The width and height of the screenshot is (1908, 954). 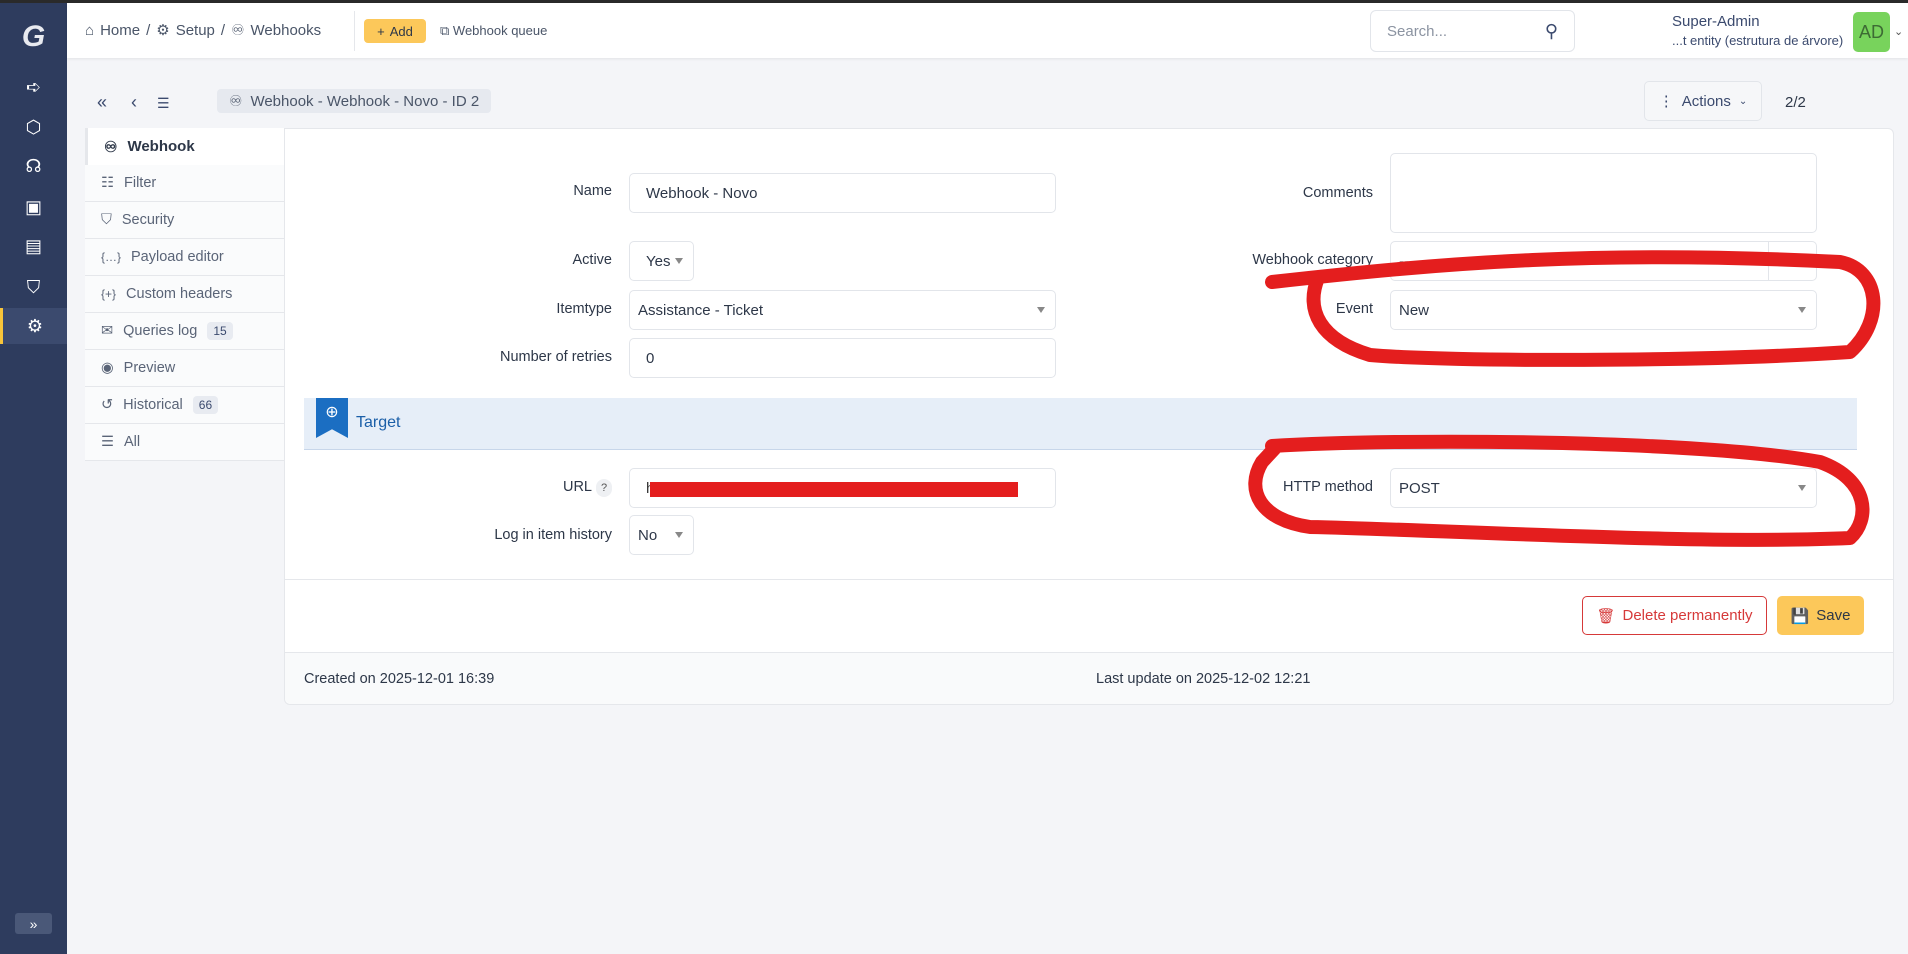 I want to click on annotation-circle-event, so click(x=1573, y=308).